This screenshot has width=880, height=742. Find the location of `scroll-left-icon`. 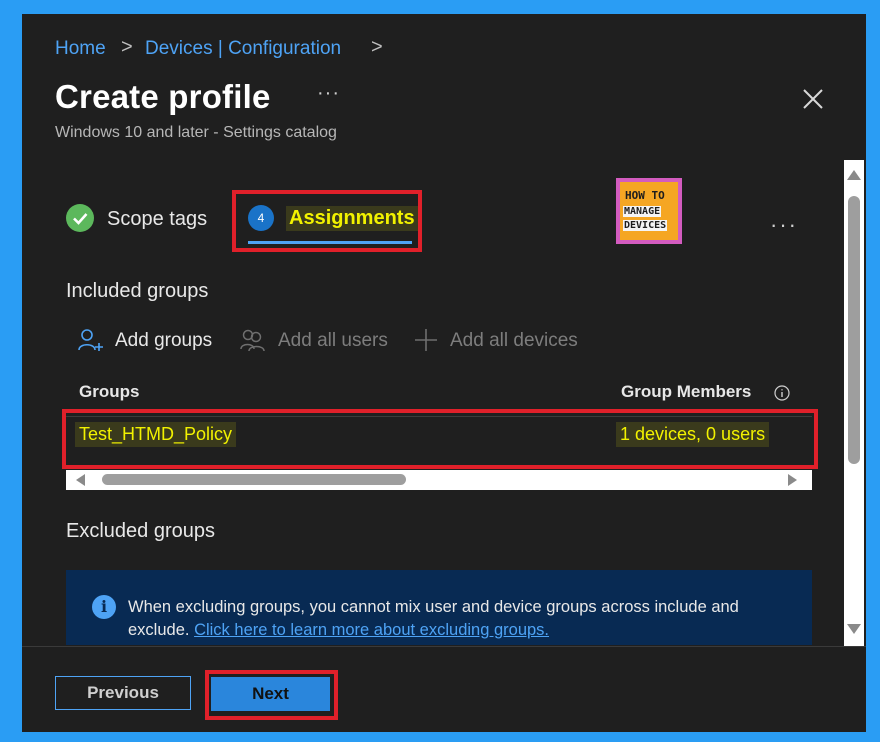

scroll-left-icon is located at coordinates (80, 480).